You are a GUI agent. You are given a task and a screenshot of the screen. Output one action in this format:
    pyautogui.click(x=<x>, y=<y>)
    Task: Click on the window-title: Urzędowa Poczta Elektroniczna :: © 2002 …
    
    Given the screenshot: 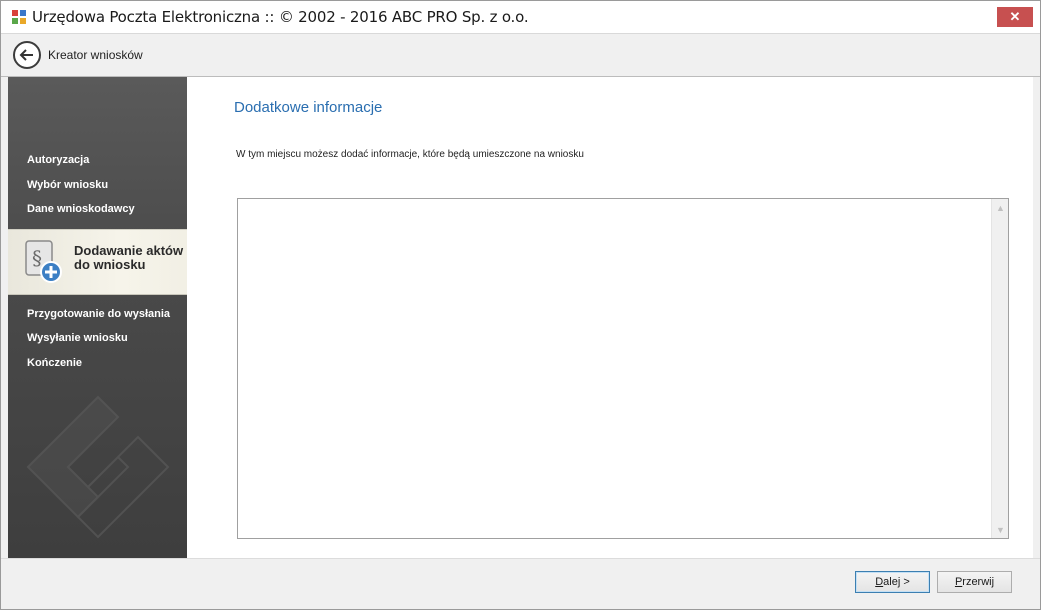 What is the action you would take?
    pyautogui.click(x=280, y=17)
    